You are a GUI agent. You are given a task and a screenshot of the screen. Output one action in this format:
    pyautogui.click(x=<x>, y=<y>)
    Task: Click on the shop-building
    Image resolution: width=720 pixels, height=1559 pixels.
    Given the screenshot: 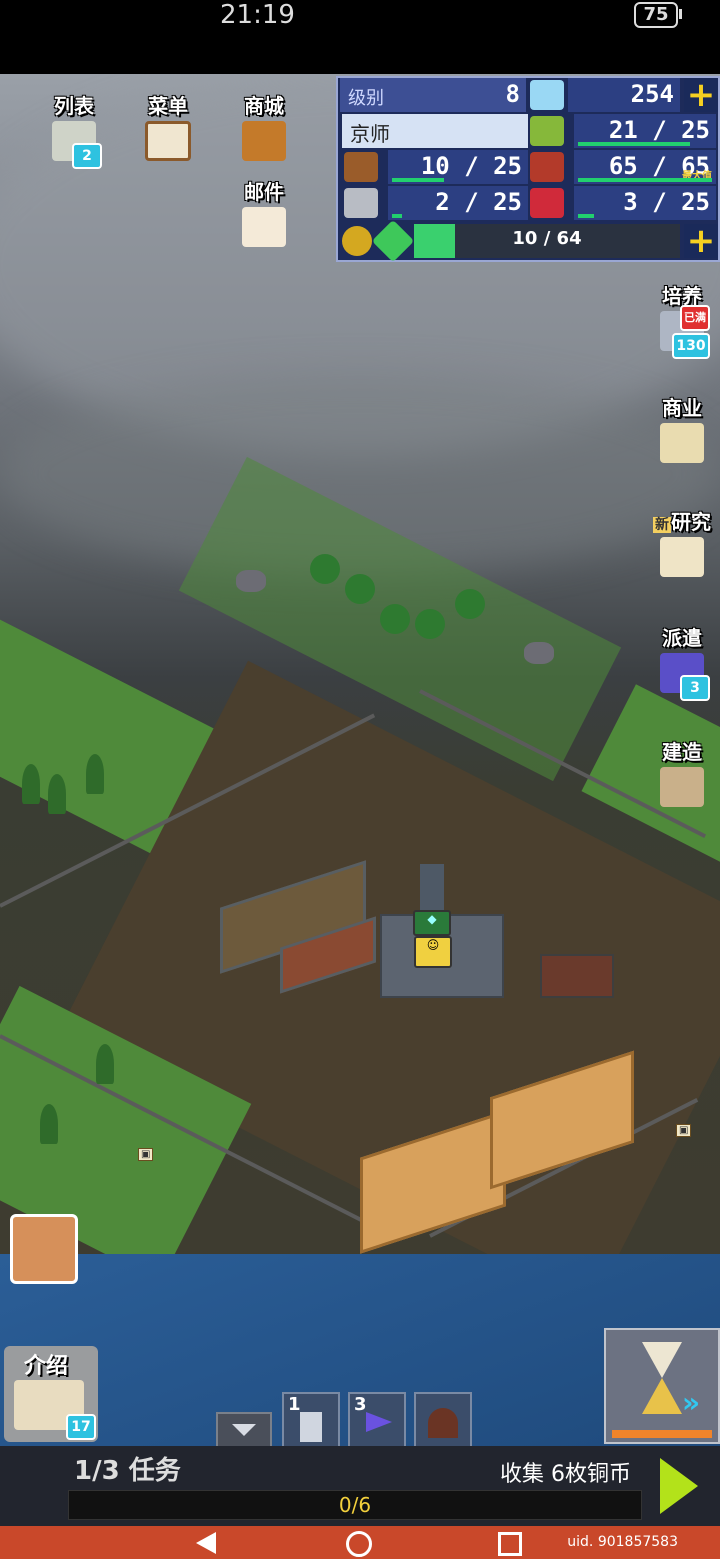 What is the action you would take?
    pyautogui.click(x=577, y=976)
    